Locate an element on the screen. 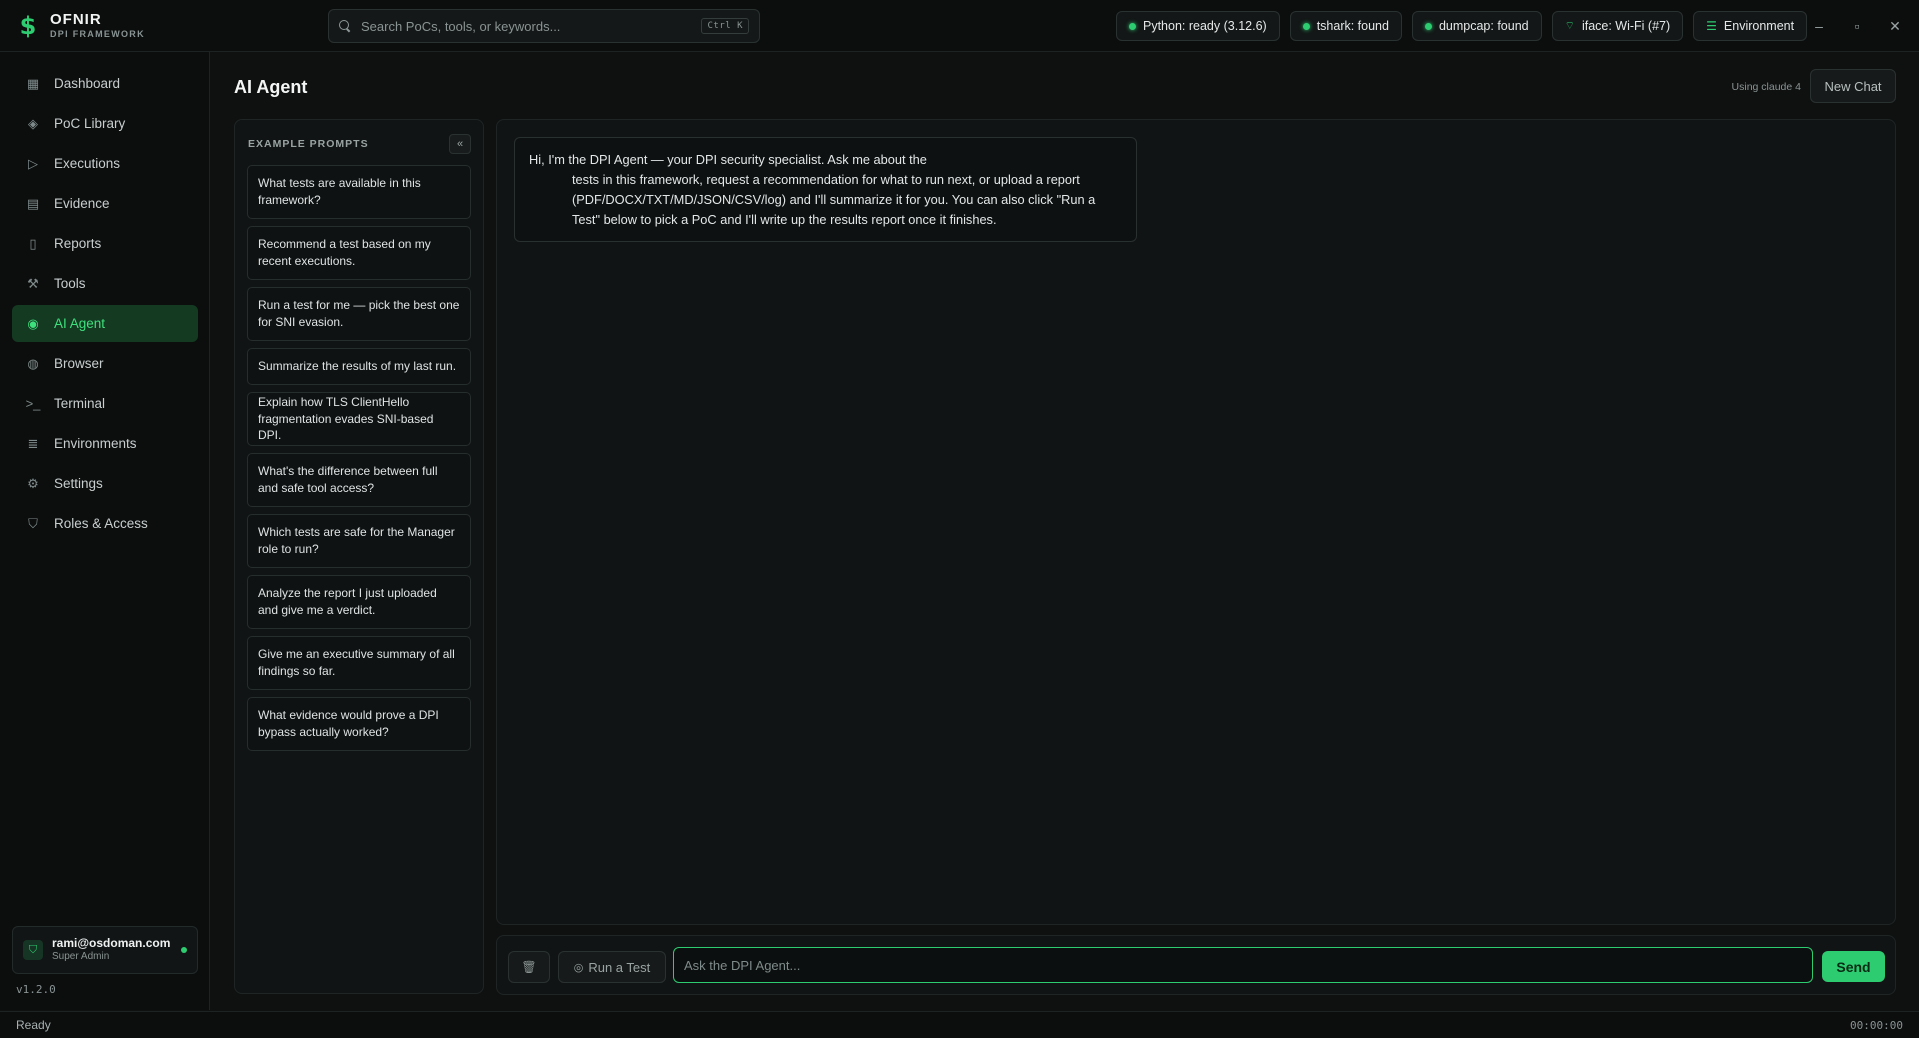  sidebar-item-poc-library: ◈ PoC Library is located at coordinates (105, 123).